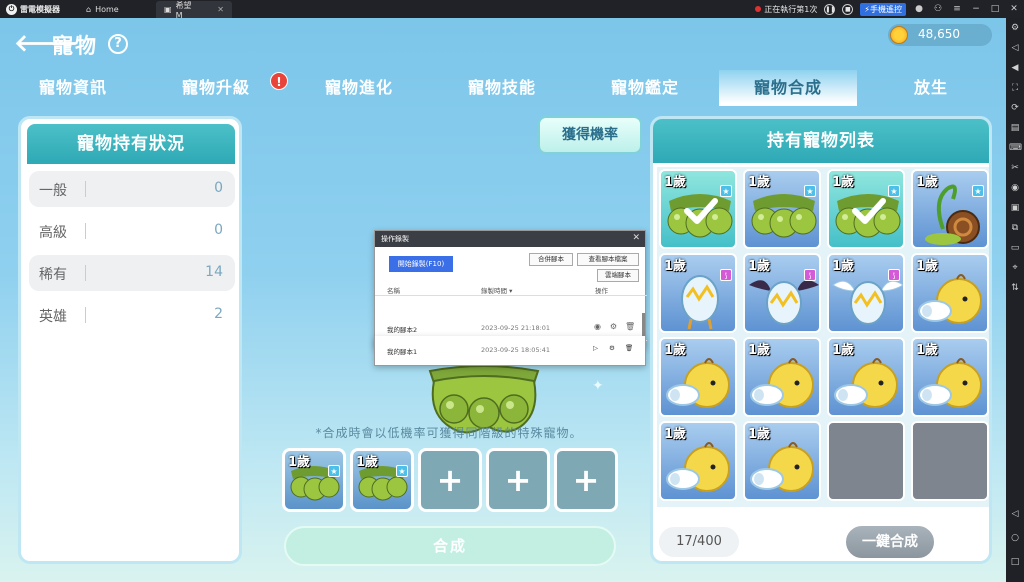 This screenshot has height=582, width=1024. I want to click on settings-icon: ⚙, so click(1015, 28).